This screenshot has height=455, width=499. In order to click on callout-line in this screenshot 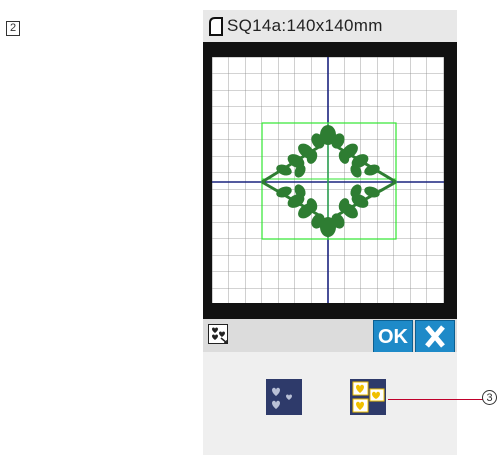, I will do `click(437, 399)`.